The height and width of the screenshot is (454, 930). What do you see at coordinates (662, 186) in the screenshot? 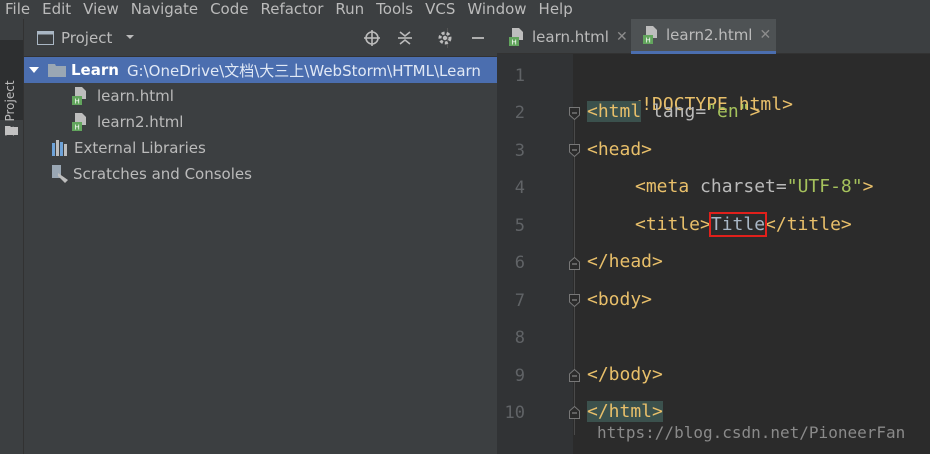
I see `code-tag: <meta` at bounding box center [662, 186].